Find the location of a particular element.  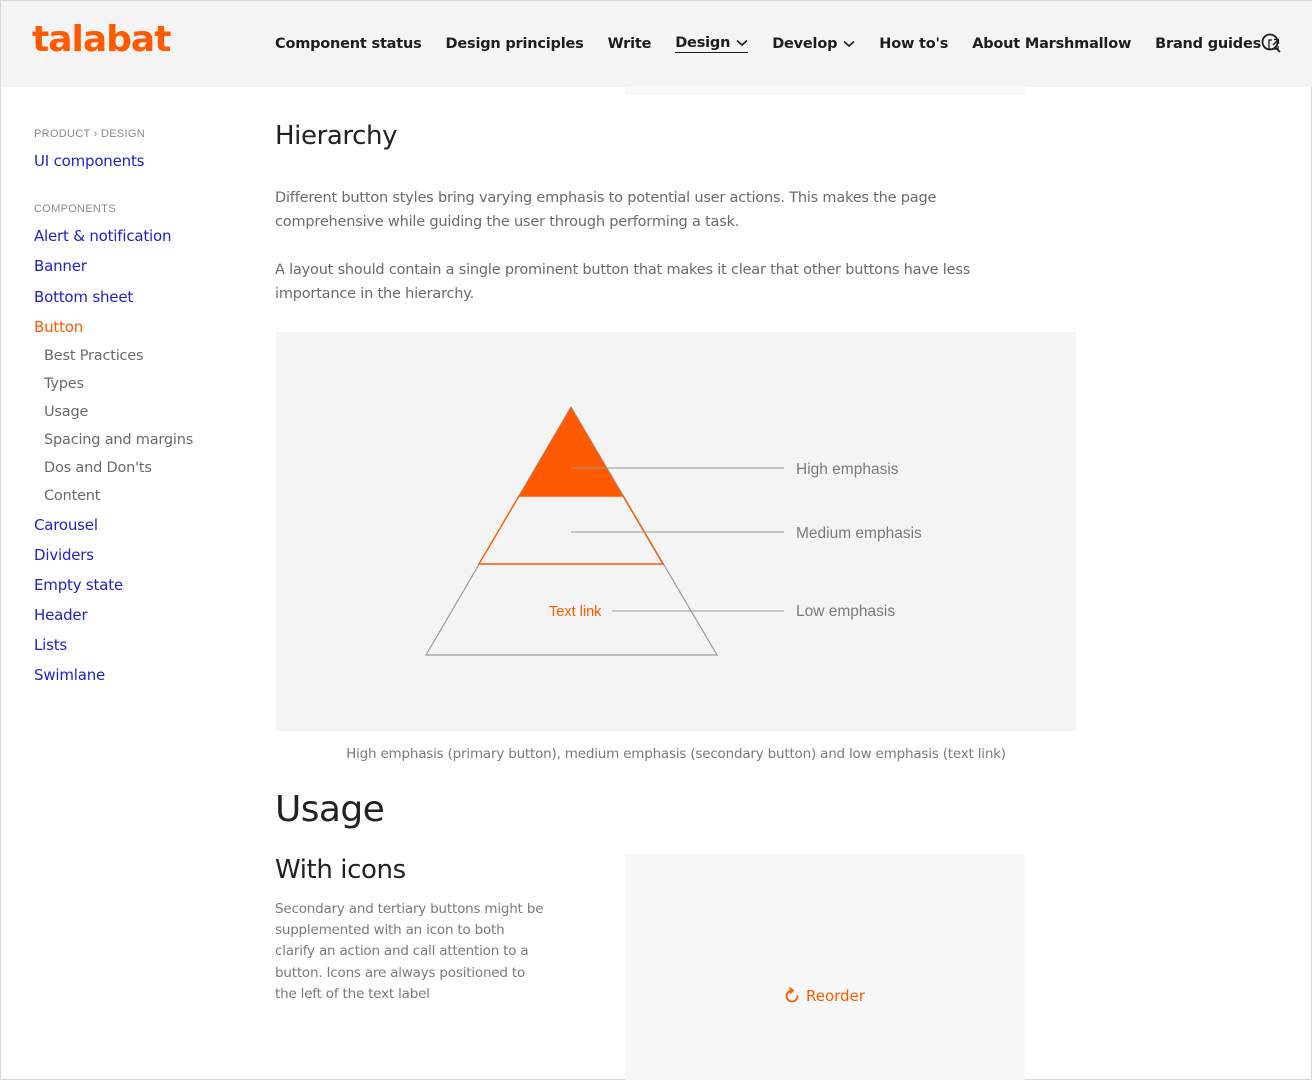

nav-develop: Develop is located at coordinates (813, 44).